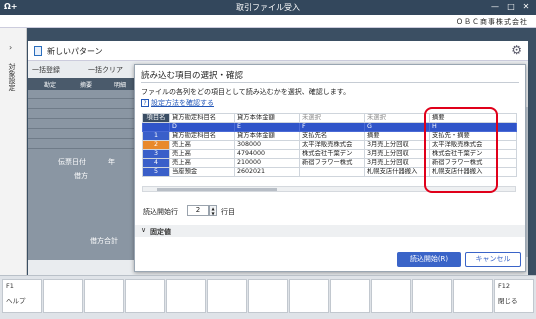 The height and width of the screenshot is (319, 536). Describe the element at coordinates (397, 127) in the screenshot. I see `column-letter: G` at that location.